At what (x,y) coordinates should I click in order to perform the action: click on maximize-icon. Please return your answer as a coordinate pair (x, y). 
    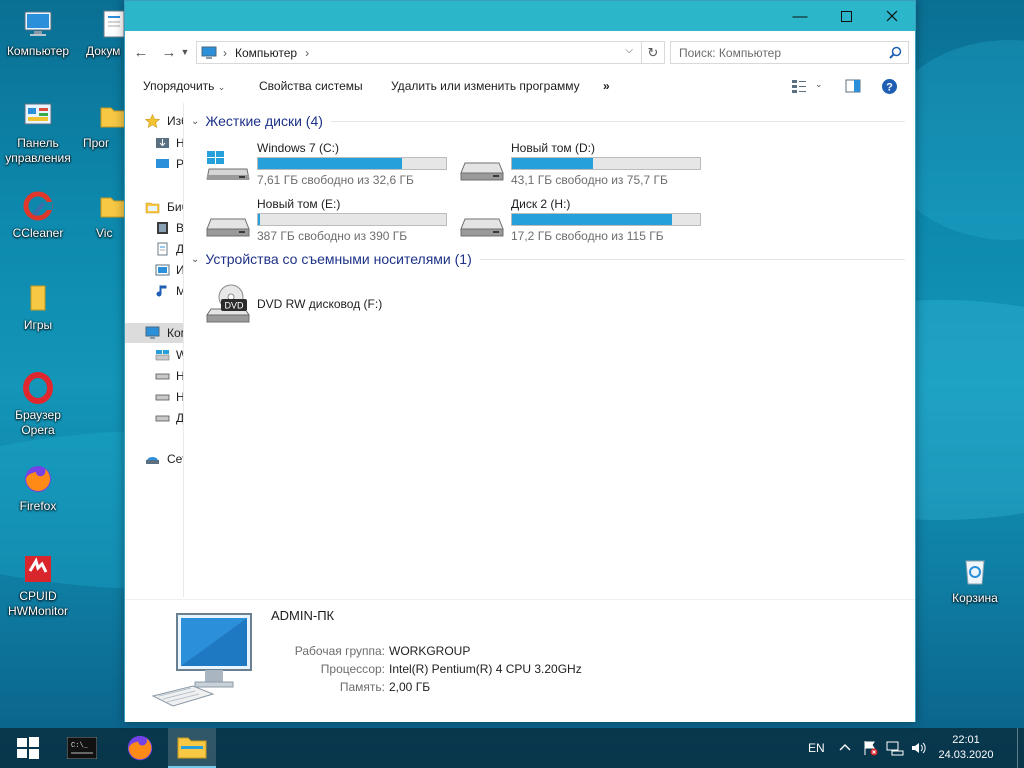
    Looking at the image, I should click on (846, 16).